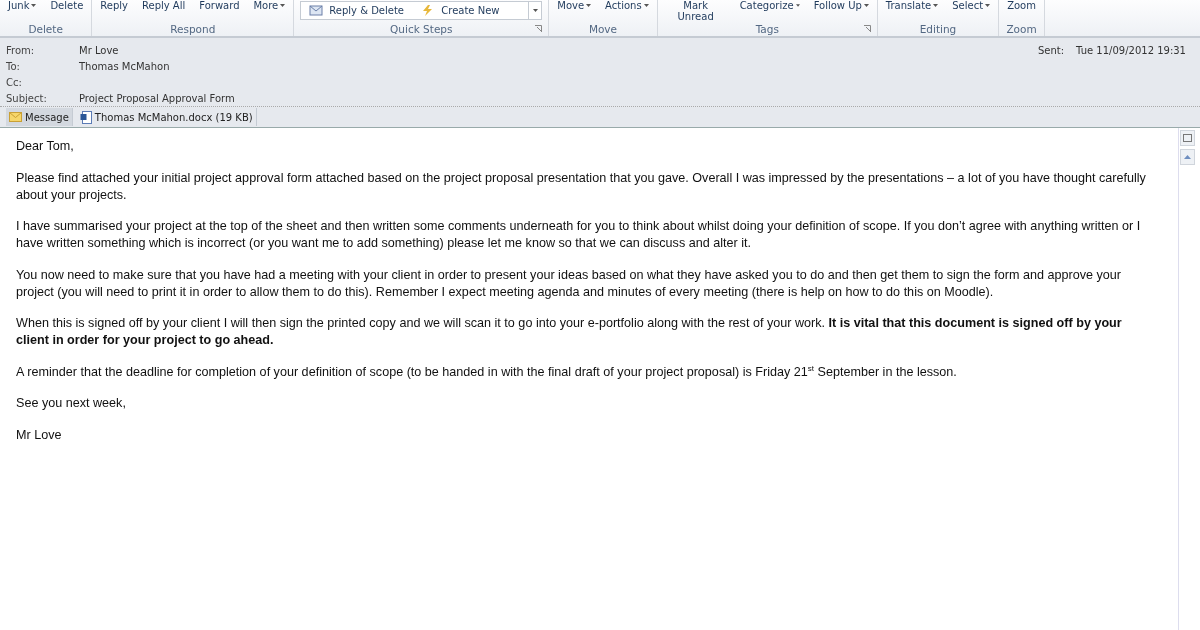 Image resolution: width=1200 pixels, height=630 pixels. What do you see at coordinates (421, 29) in the screenshot?
I see `group-label: Quick Steps` at bounding box center [421, 29].